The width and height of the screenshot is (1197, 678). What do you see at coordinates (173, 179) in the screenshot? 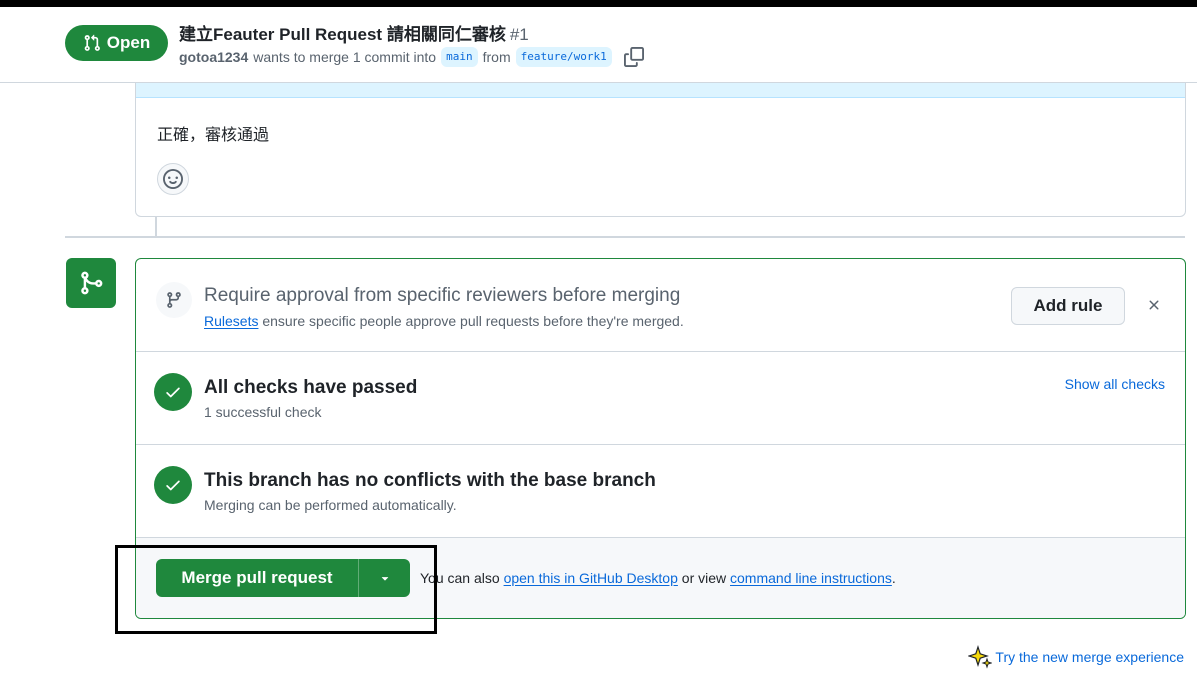
I see `smiley-icon` at bounding box center [173, 179].